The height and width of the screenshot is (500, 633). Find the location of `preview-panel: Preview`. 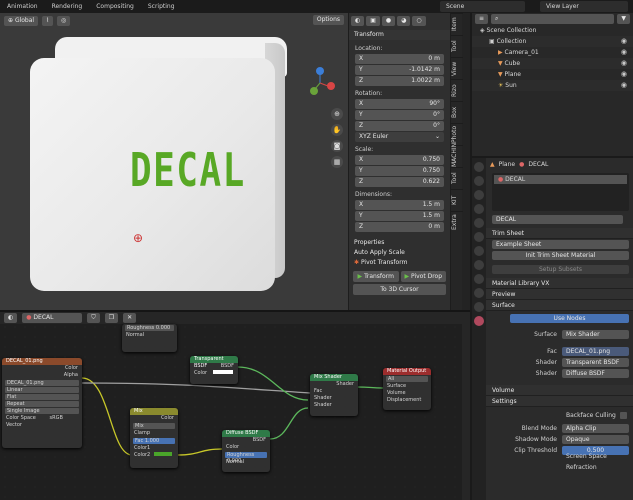

preview-panel: Preview is located at coordinates (559, 294).